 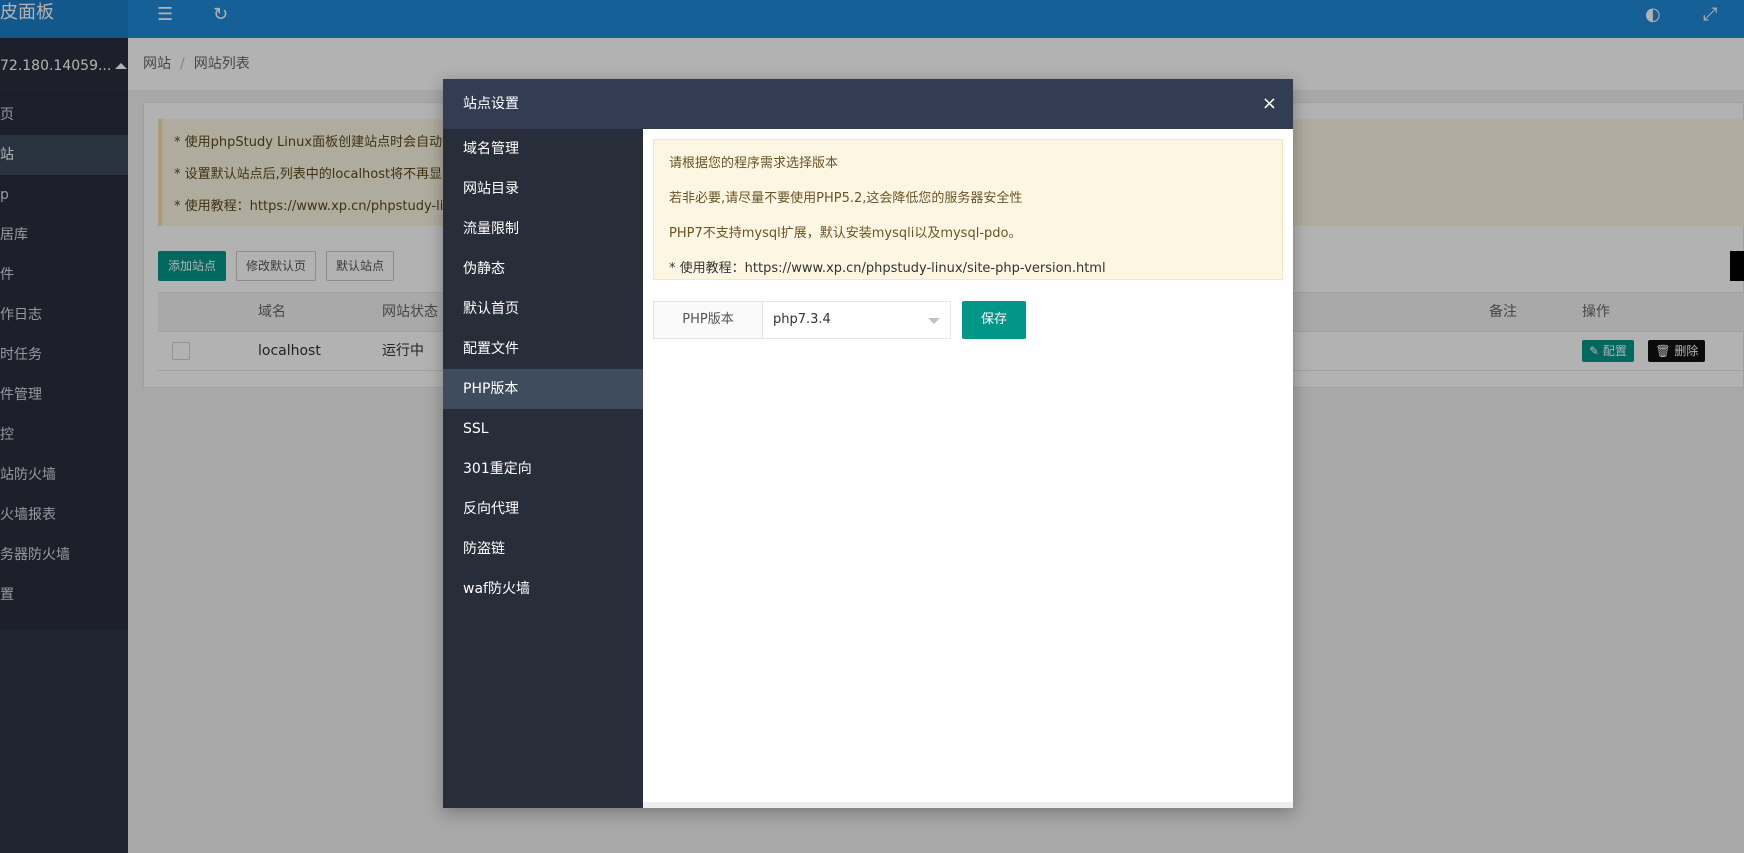 I want to click on modal-menu-ssl: SSL, so click(x=543, y=429).